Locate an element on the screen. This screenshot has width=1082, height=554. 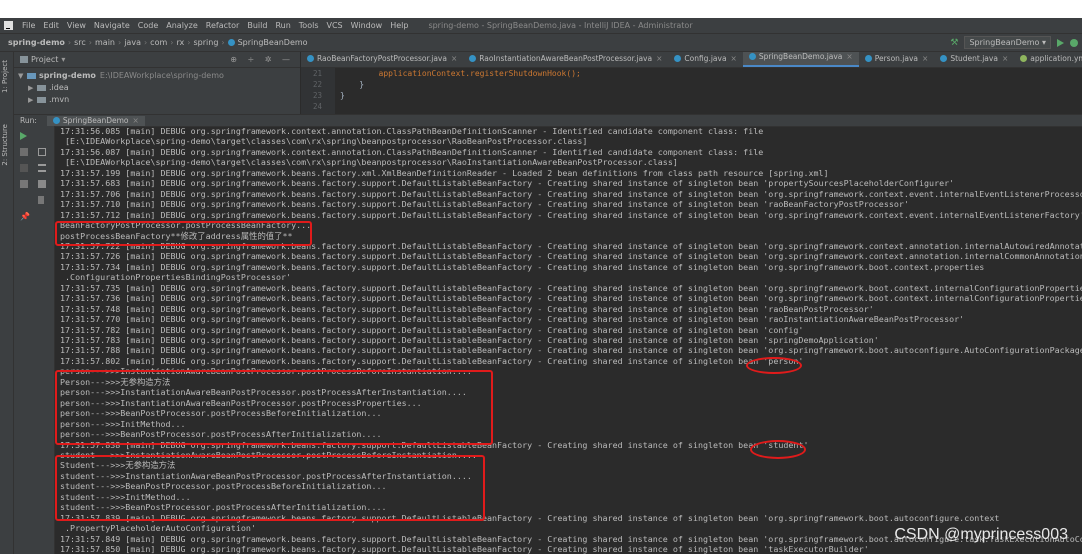
breadcrumb-item: java is located at coordinates (132, 42).